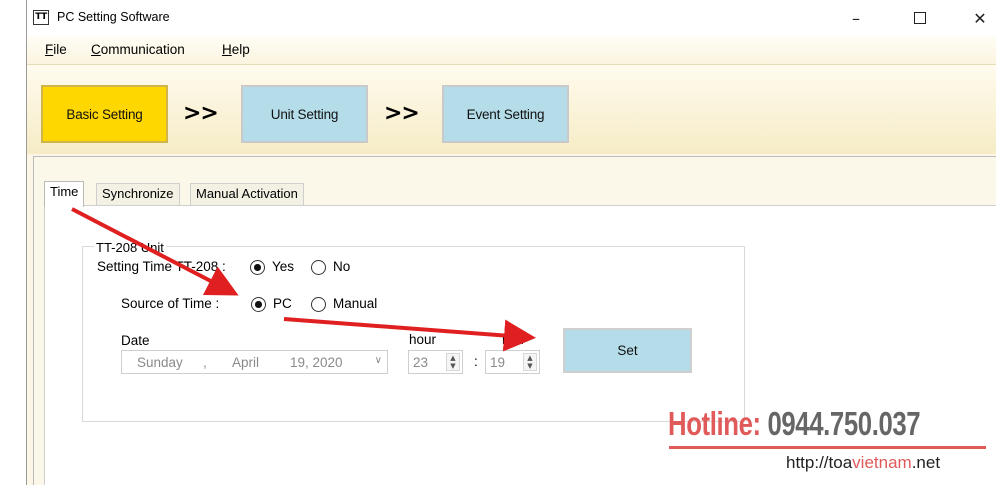  Describe the element at coordinates (435, 362) in the screenshot. I see `hour-stepper: 23 ▲ ▼` at that location.